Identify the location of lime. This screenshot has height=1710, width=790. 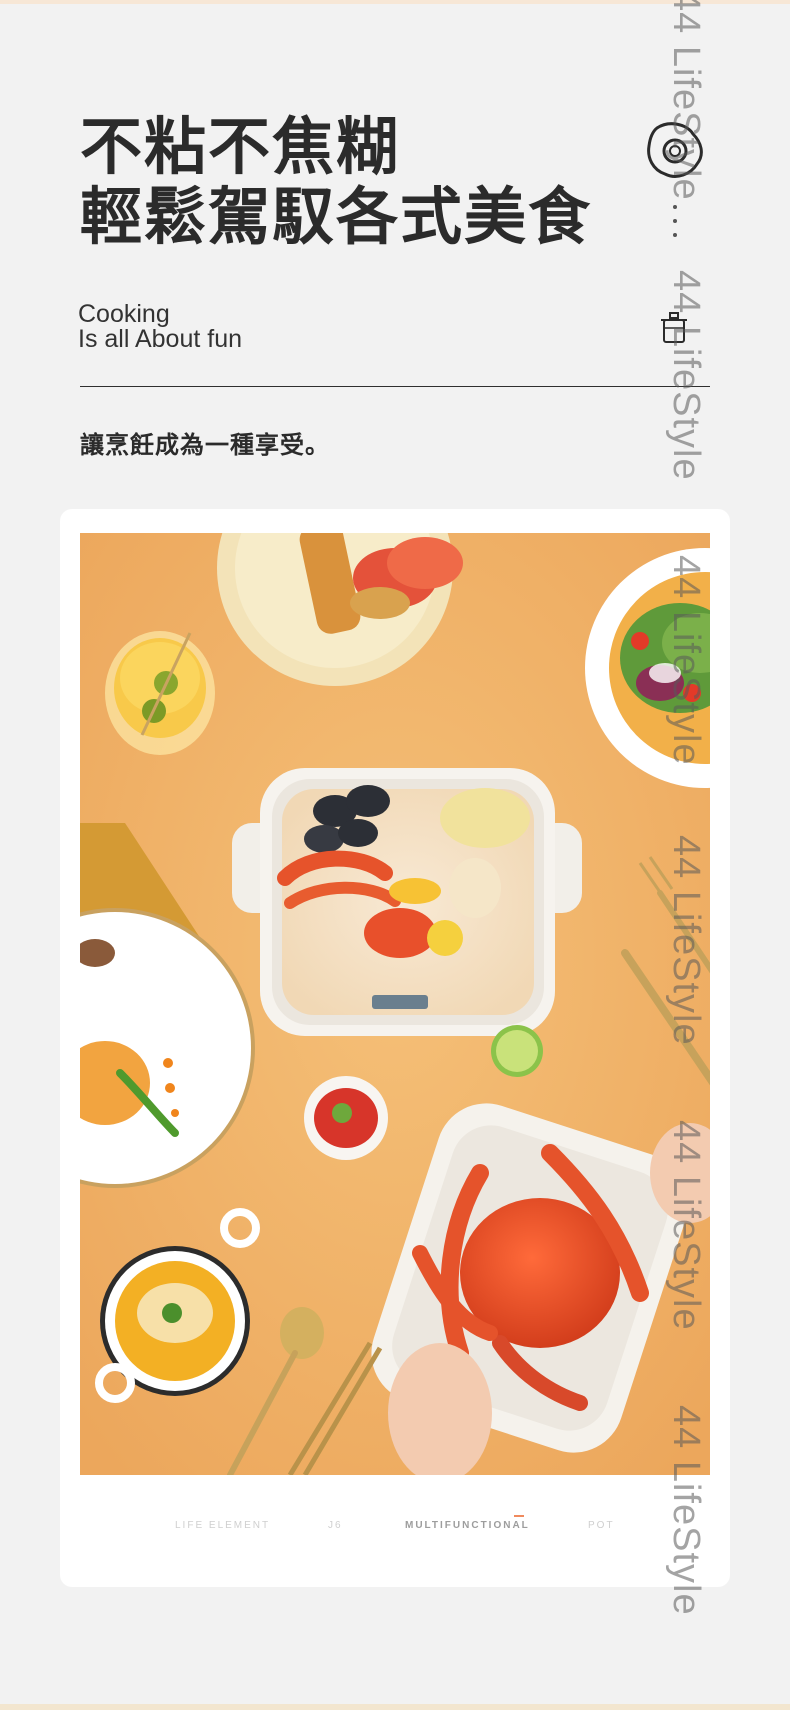
(517, 1051).